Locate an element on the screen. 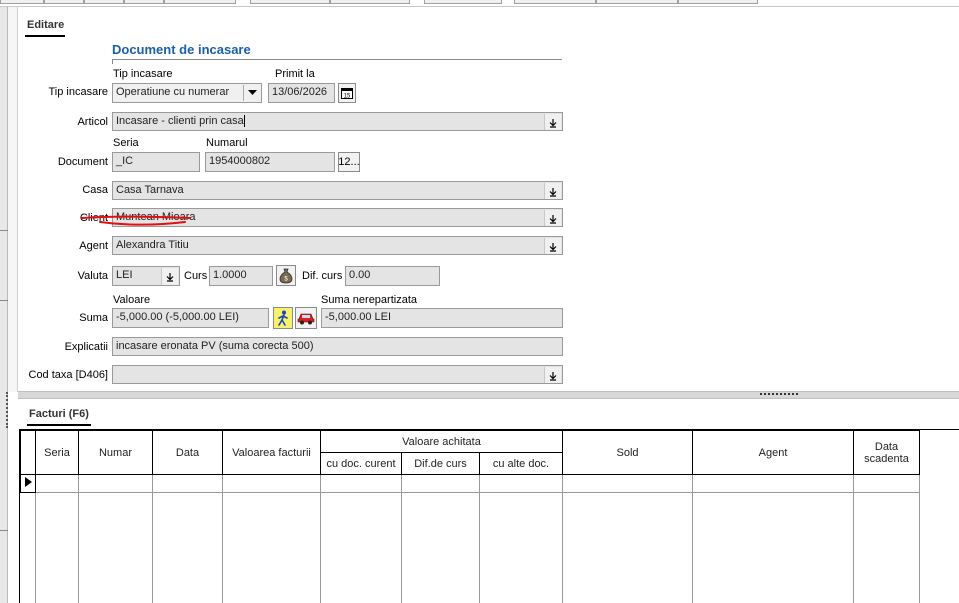 This screenshot has height=603, width=959. articol-field: Incasare - clienti prin casa is located at coordinates (337, 121).